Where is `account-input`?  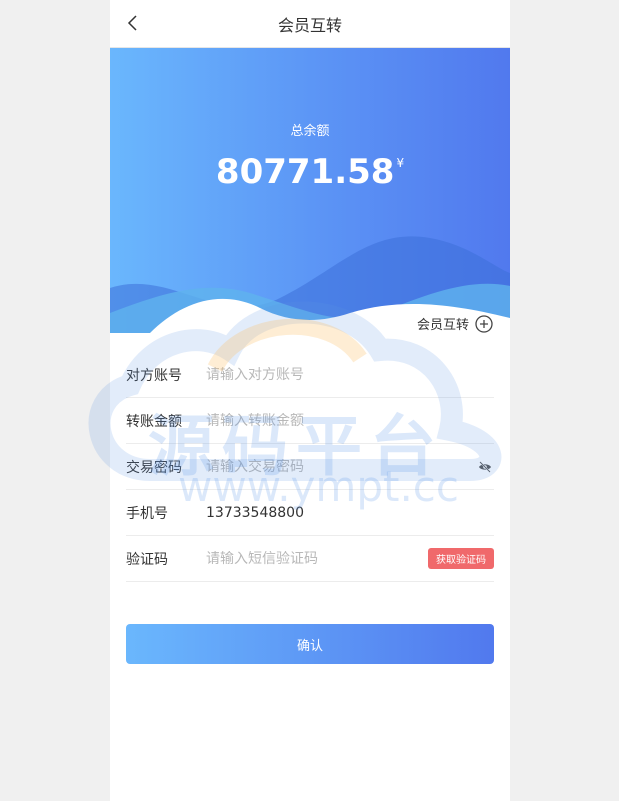 account-input is located at coordinates (350, 374).